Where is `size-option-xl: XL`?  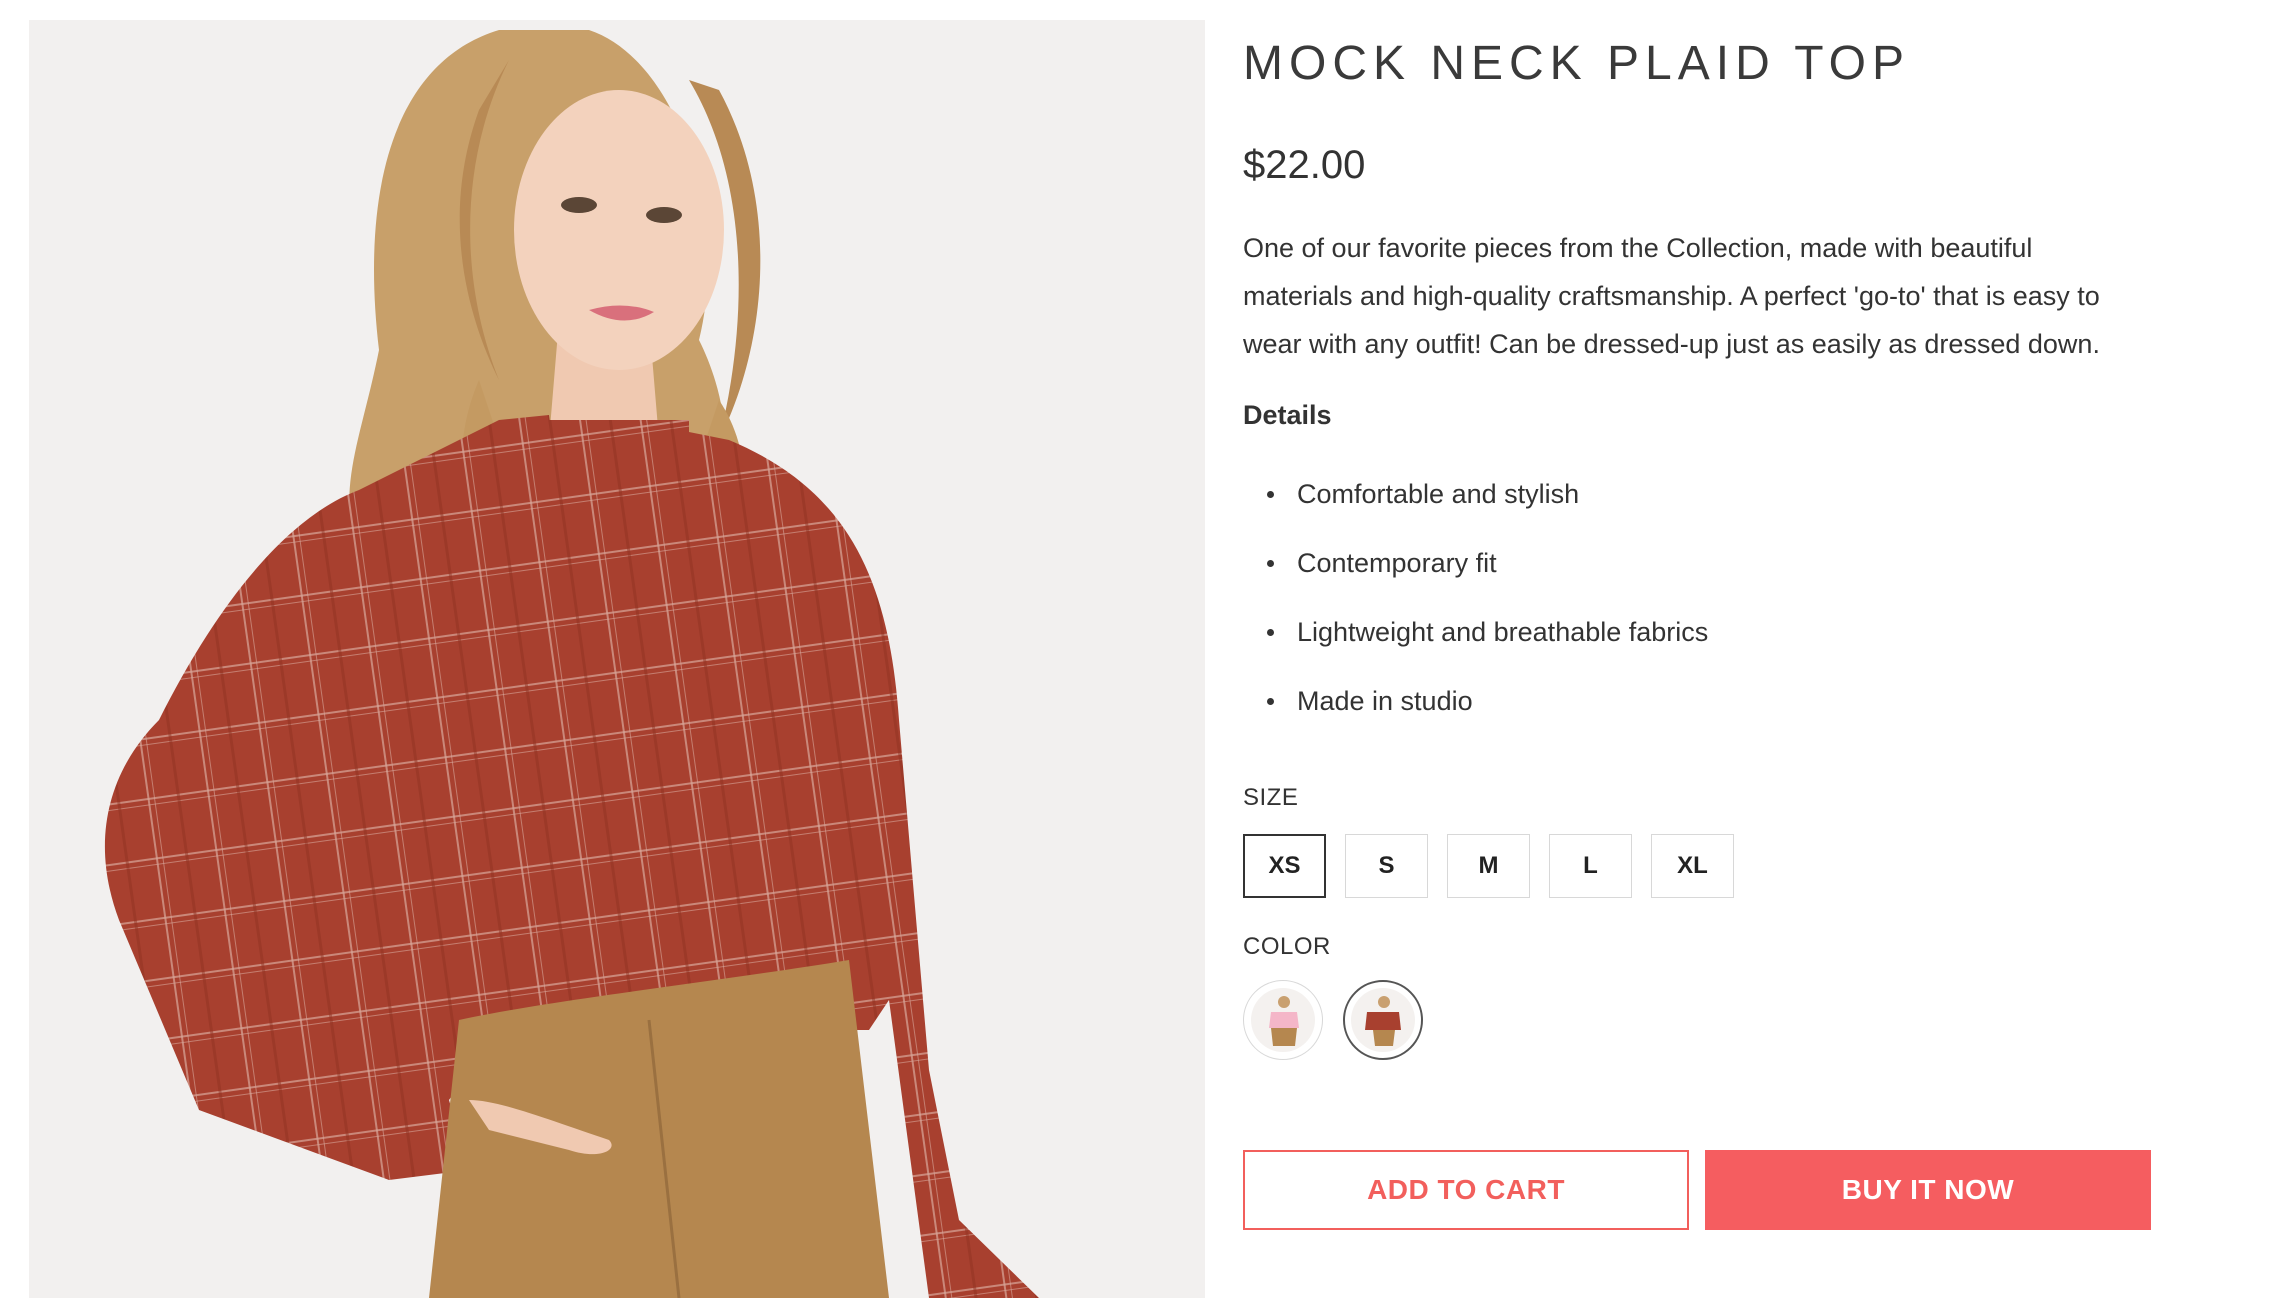 size-option-xl: XL is located at coordinates (1692, 866).